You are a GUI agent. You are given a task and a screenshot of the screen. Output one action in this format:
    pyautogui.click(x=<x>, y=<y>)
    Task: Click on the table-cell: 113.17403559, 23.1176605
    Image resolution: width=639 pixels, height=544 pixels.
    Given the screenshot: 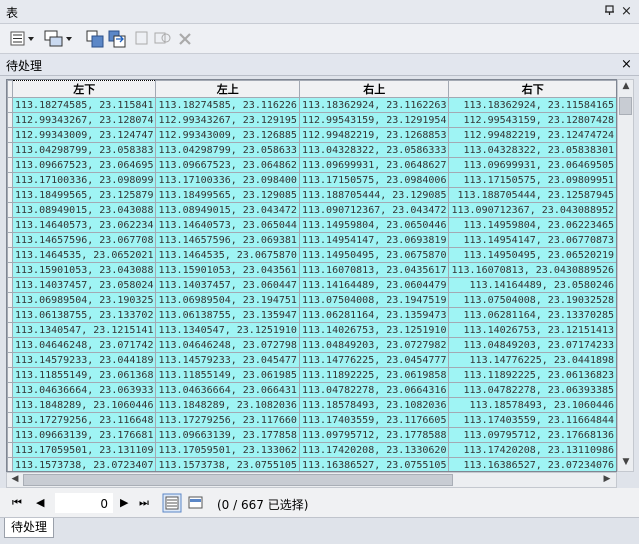 What is the action you would take?
    pyautogui.click(x=374, y=420)
    